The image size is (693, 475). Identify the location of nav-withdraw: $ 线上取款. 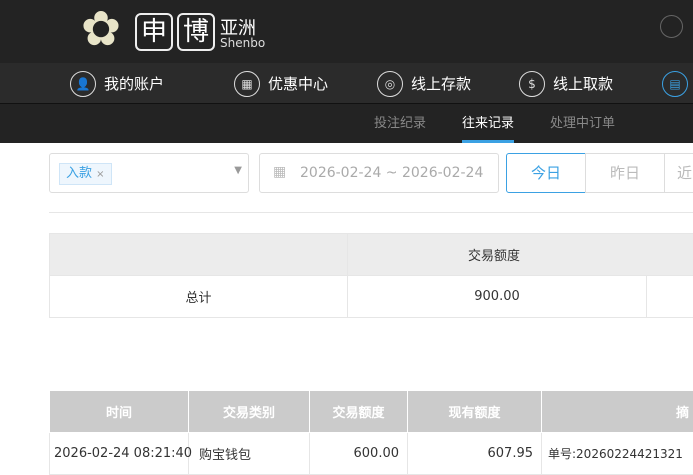
(566, 83).